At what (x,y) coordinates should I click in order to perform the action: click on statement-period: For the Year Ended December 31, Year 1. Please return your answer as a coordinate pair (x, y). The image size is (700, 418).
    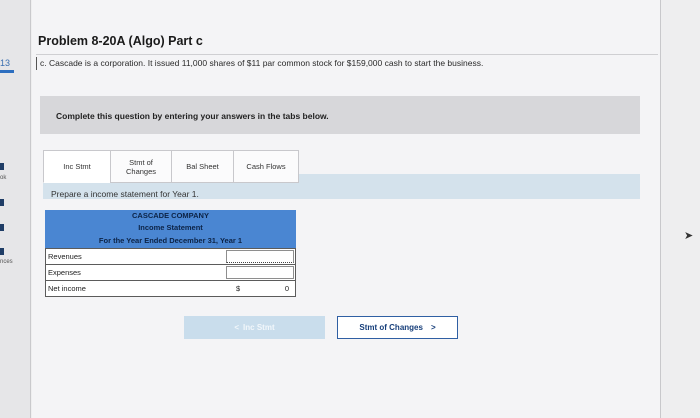
    Looking at the image, I should click on (170, 241).